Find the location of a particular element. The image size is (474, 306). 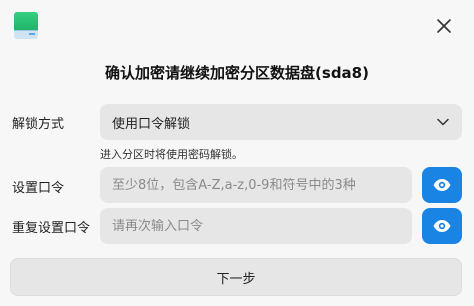

repeat-passphrase-input is located at coordinates (256, 226).